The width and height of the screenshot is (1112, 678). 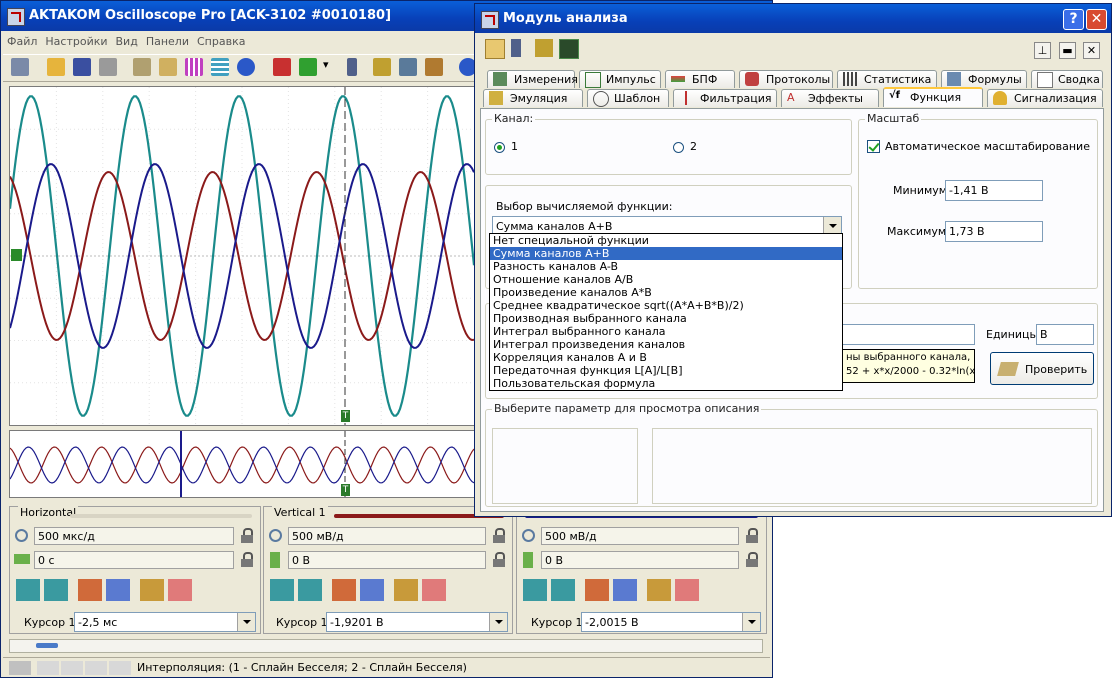 What do you see at coordinates (666, 357) in the screenshot?
I see `function-option: Корреляция каналов А и В` at bounding box center [666, 357].